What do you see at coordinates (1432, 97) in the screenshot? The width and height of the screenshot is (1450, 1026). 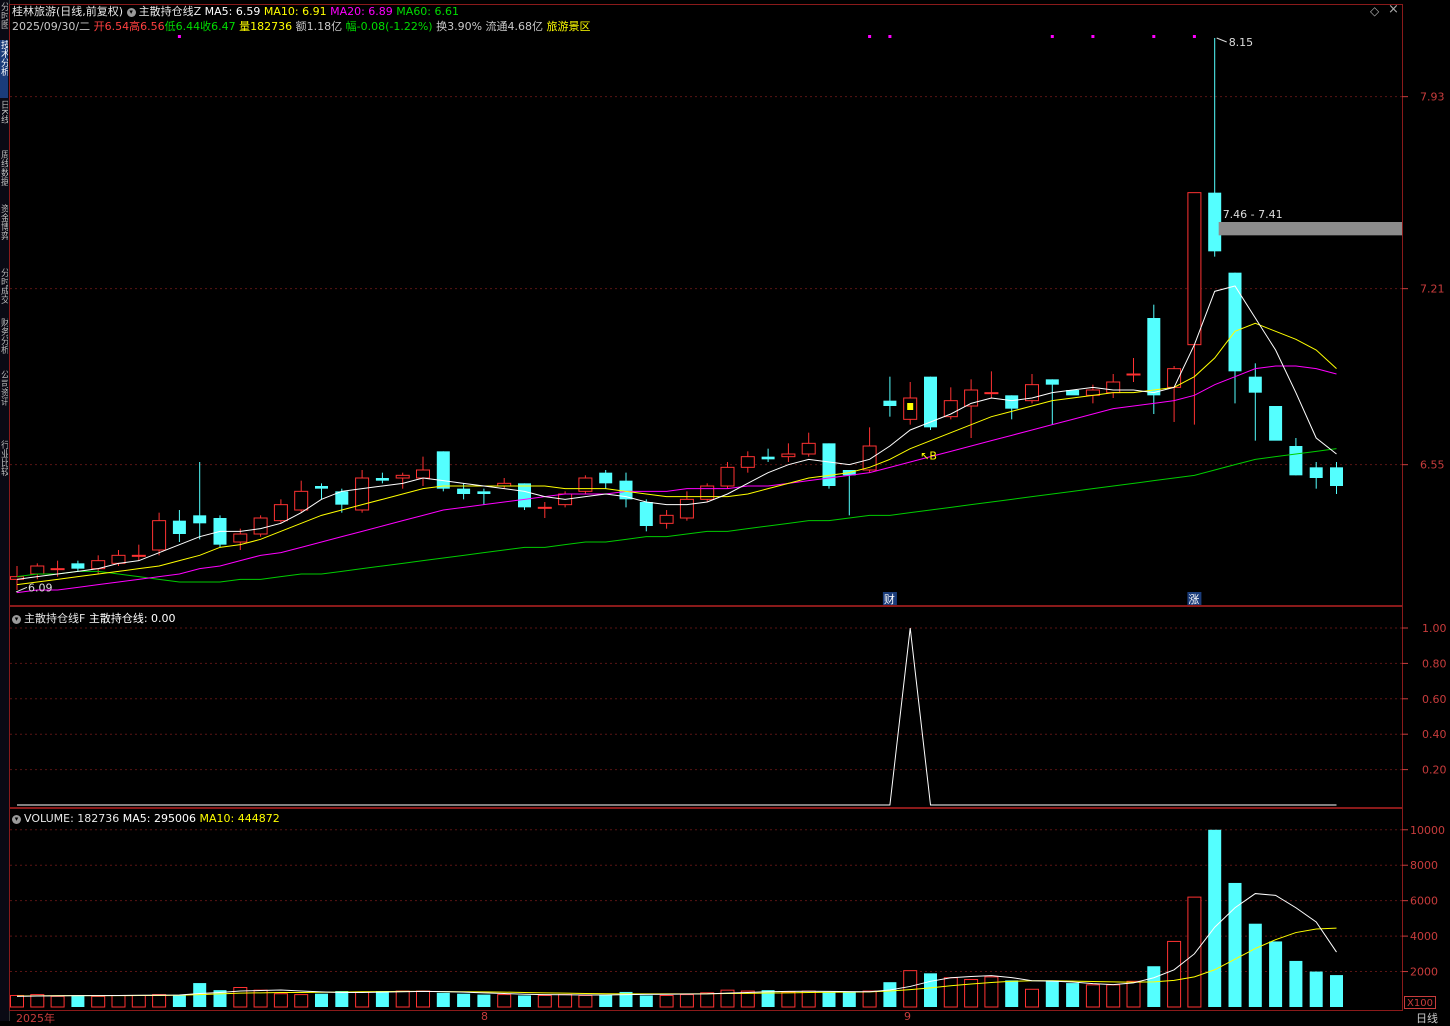 I see `price-tick-label: 7.93` at bounding box center [1432, 97].